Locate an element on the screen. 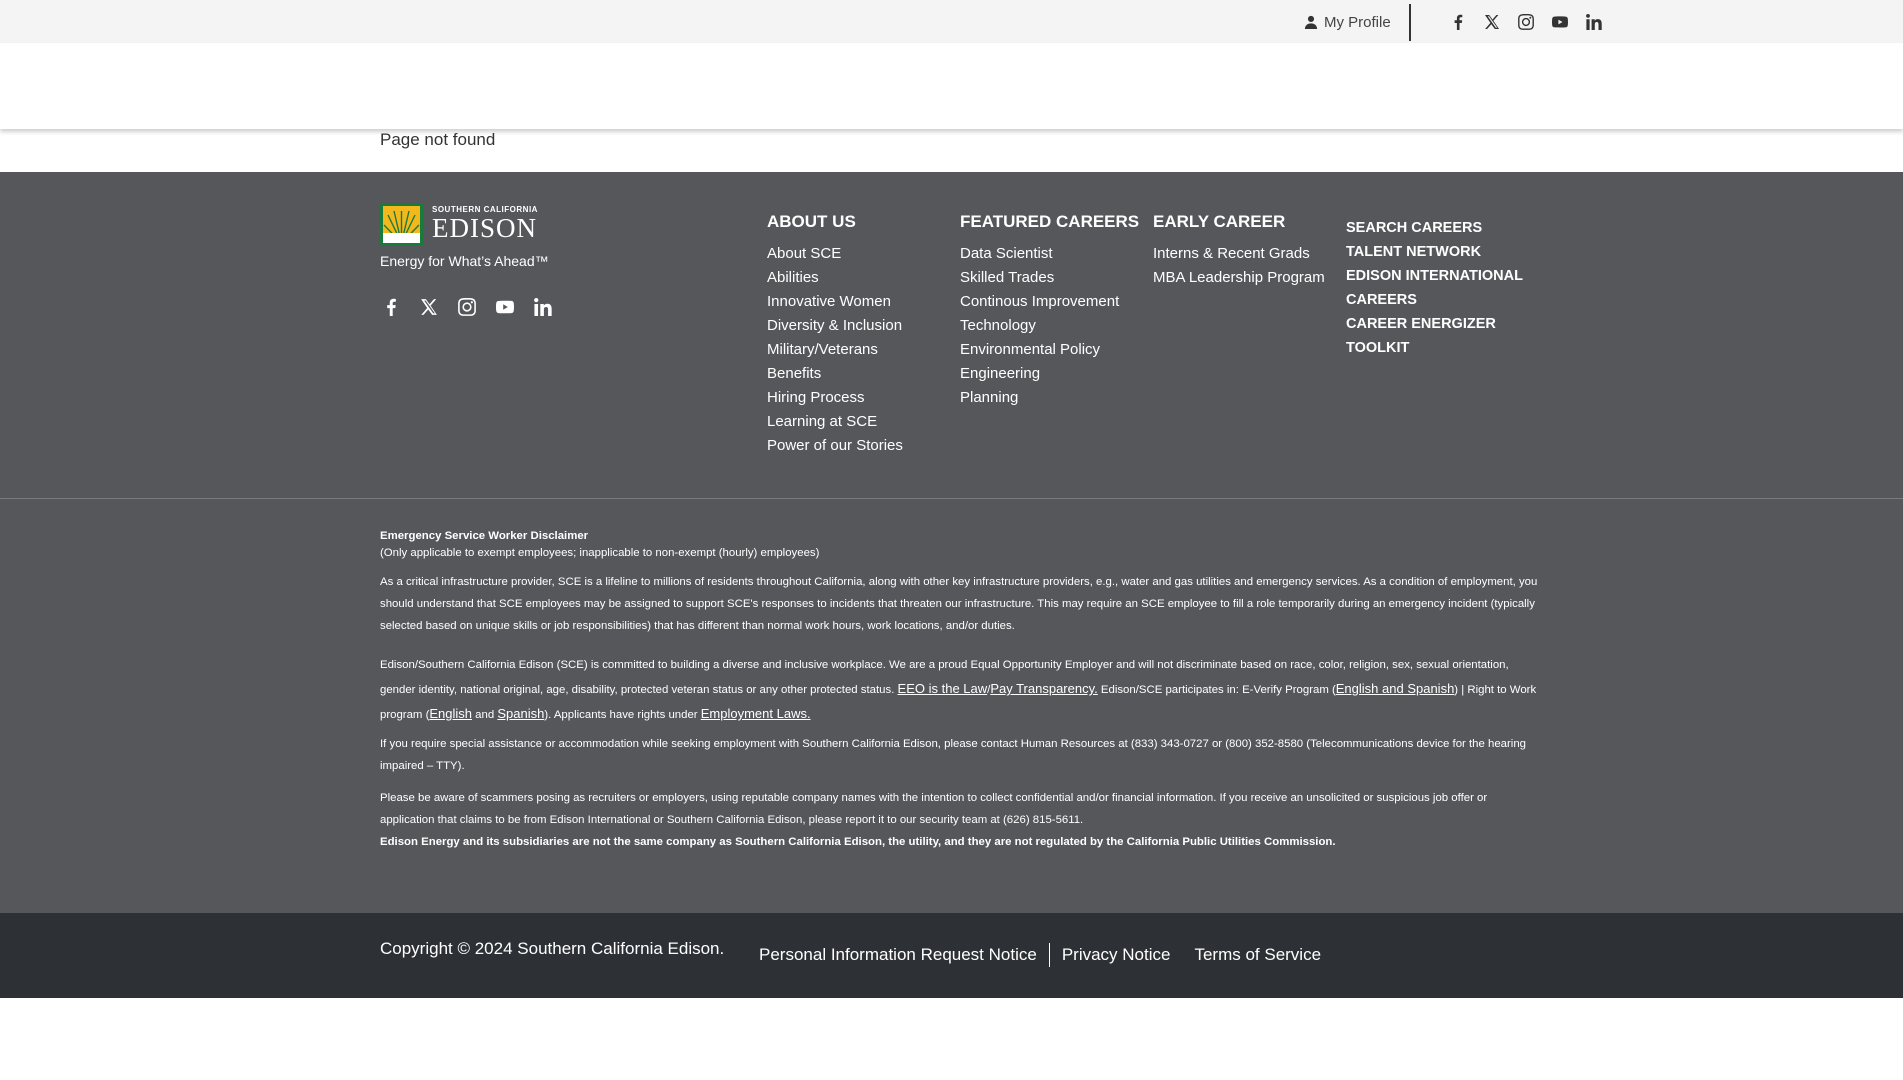  site-header is located at coordinates (951, 86).